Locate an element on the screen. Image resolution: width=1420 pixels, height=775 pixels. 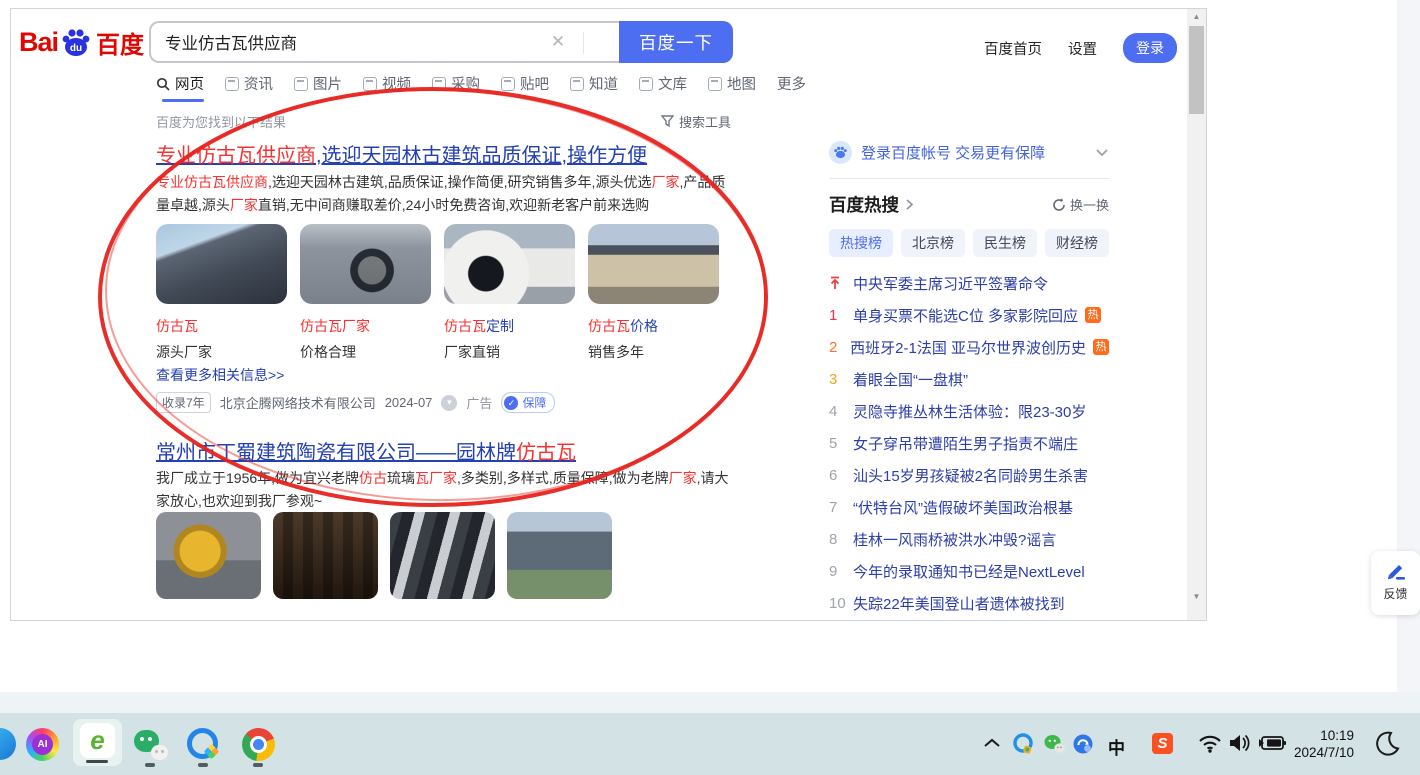
search-box: ✕ is located at coordinates (385, 42).